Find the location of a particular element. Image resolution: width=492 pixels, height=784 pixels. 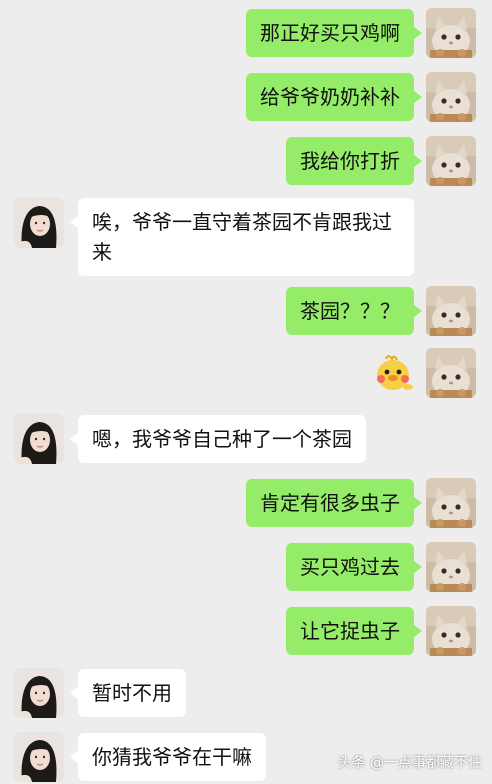

message-bubble: 买只鸡过去 is located at coordinates (354, 567).